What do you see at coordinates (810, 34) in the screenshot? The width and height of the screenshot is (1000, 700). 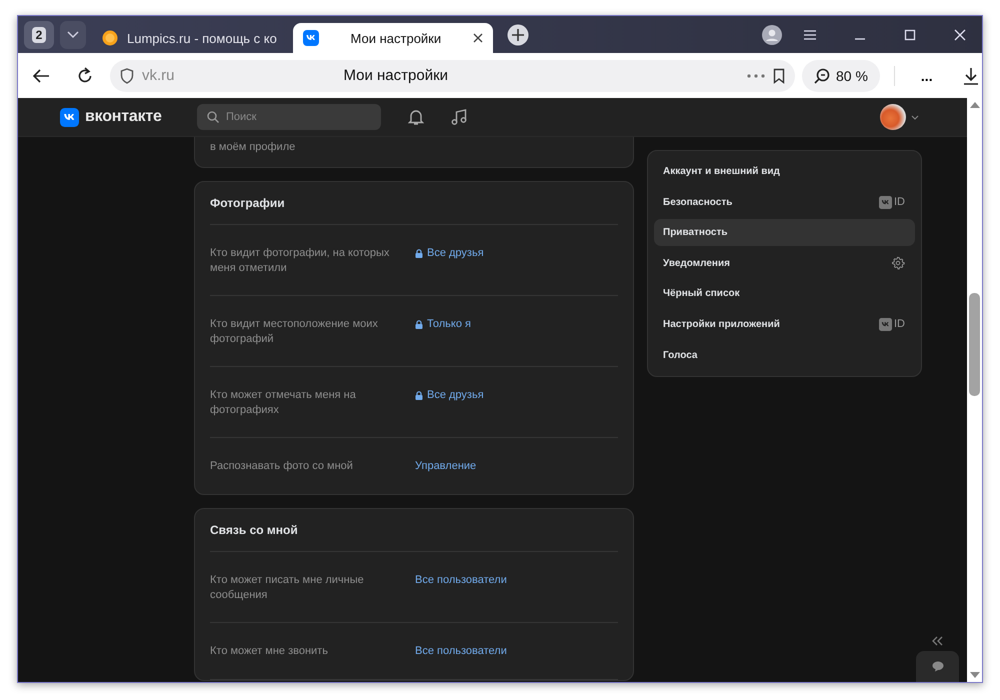 I see `menu-icon` at bounding box center [810, 34].